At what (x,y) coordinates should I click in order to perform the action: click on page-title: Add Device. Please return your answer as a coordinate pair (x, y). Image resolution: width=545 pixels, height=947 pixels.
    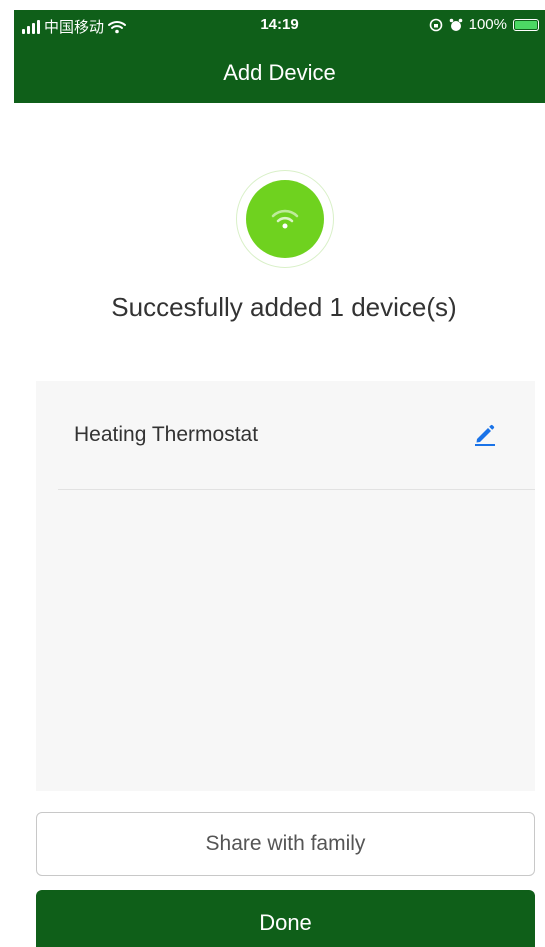
    Looking at the image, I should click on (279, 72).